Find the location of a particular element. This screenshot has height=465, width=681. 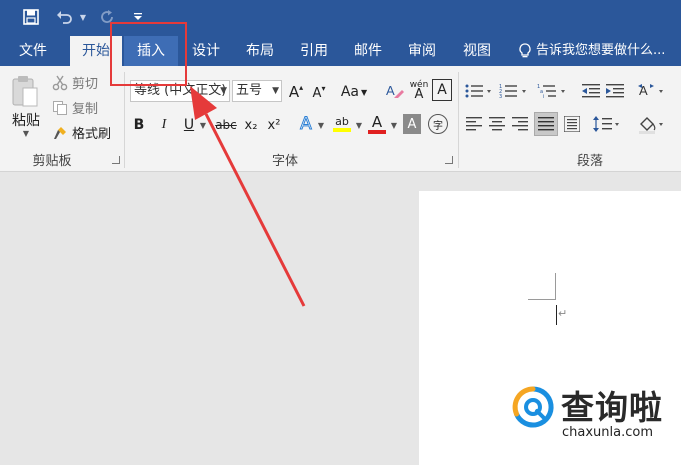

tab-file: 文件 is located at coordinates (33, 51).